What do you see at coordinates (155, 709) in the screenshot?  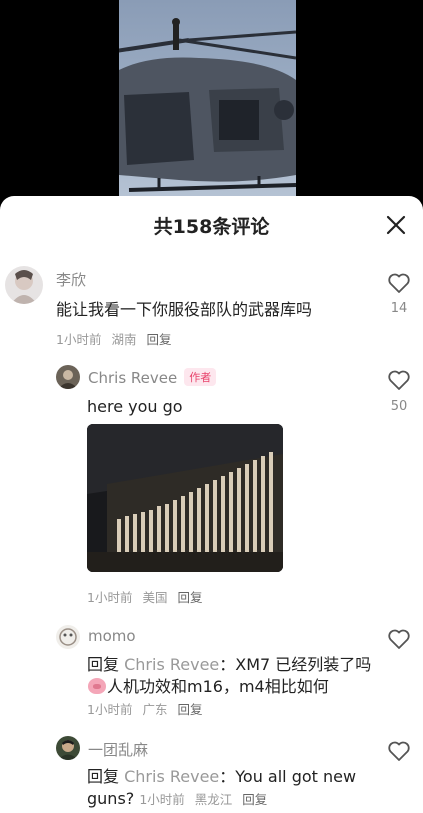 I see `comment-location: 广东` at bounding box center [155, 709].